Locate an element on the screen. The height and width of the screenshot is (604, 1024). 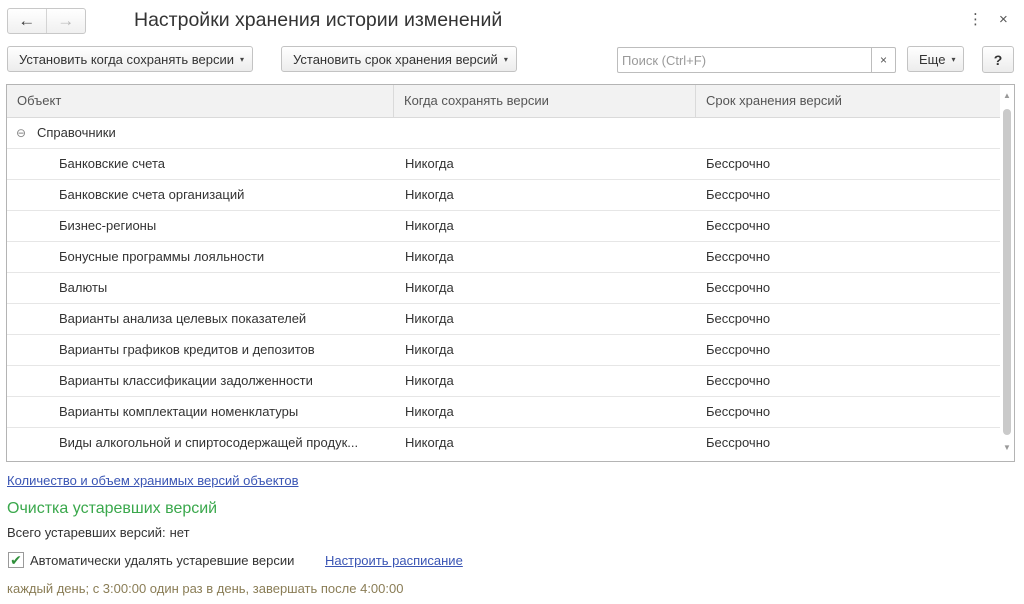
scroll-down-icon: ▼ is located at coordinates (1007, 448).